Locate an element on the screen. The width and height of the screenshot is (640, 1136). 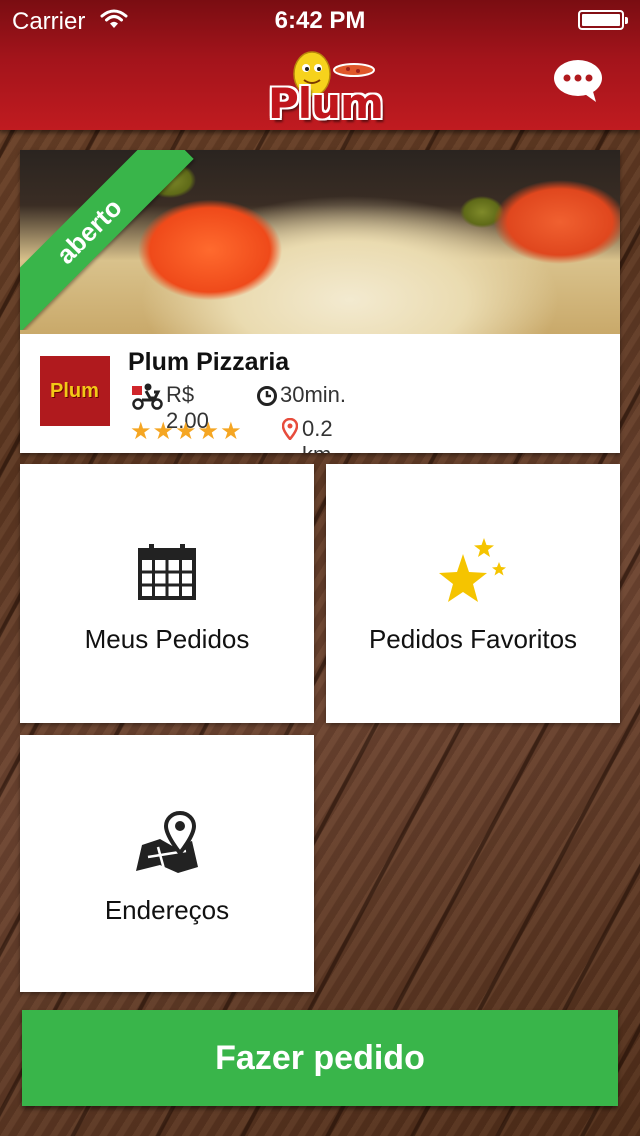
calendar-icon is located at coordinates (167, 574).